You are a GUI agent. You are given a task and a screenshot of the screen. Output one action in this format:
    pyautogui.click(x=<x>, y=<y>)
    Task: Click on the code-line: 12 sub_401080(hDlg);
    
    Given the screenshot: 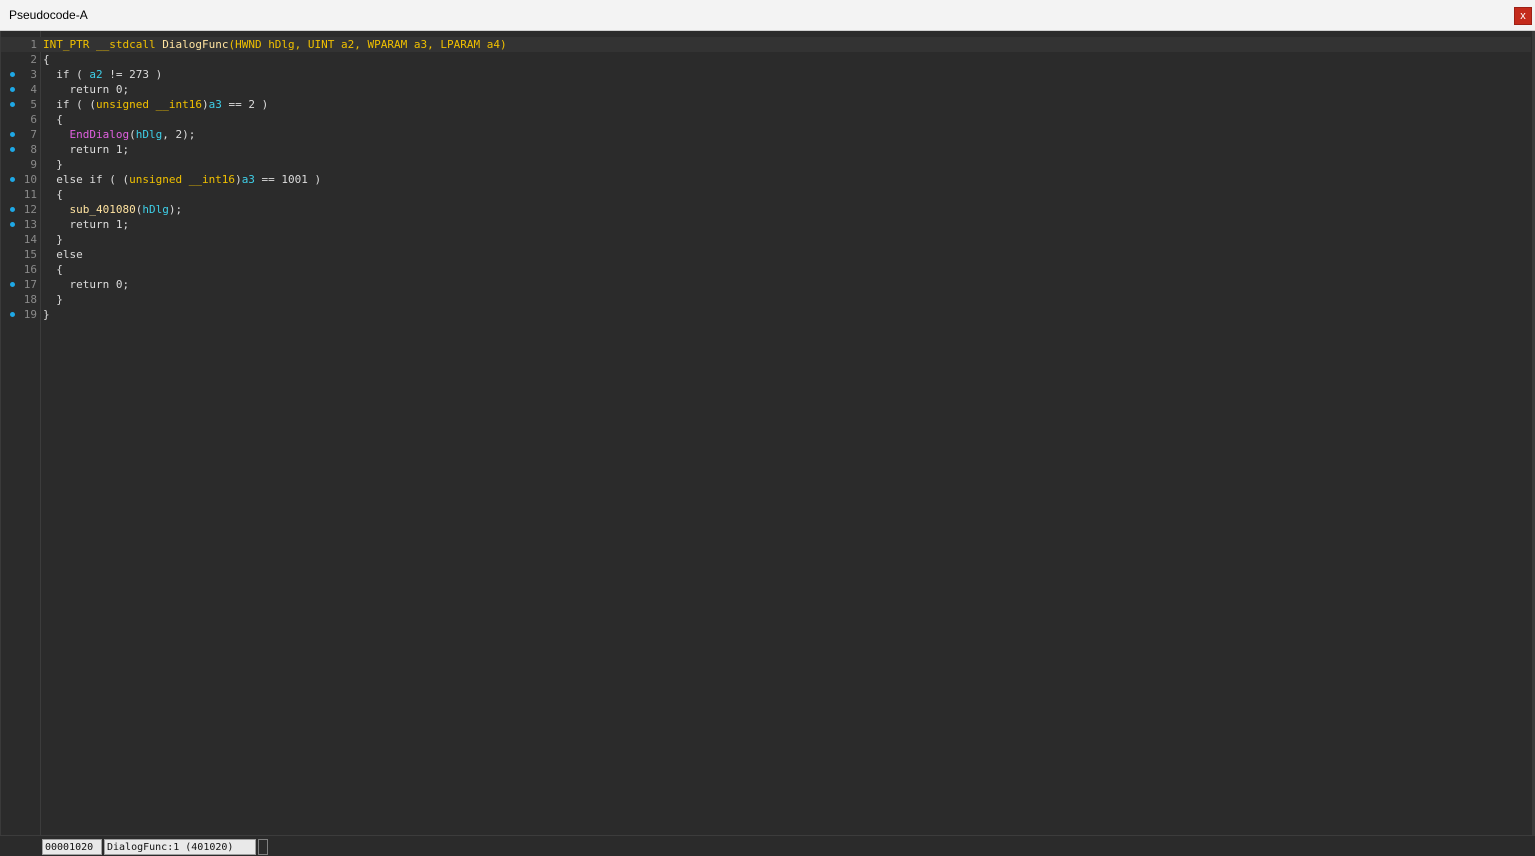 What is the action you would take?
    pyautogui.click(x=766, y=209)
    